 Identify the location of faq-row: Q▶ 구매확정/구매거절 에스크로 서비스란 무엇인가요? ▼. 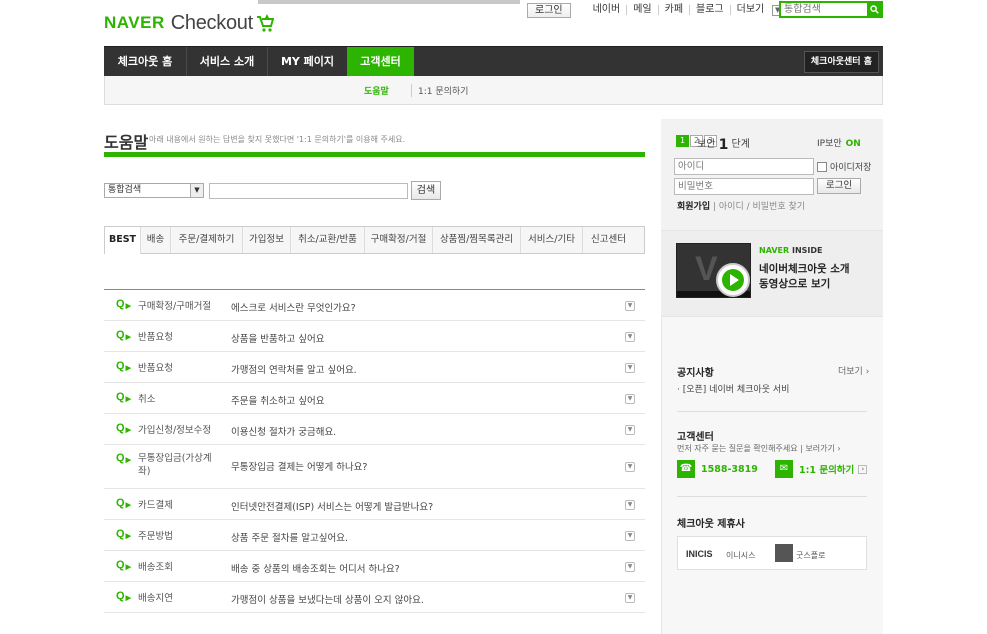
(374, 305).